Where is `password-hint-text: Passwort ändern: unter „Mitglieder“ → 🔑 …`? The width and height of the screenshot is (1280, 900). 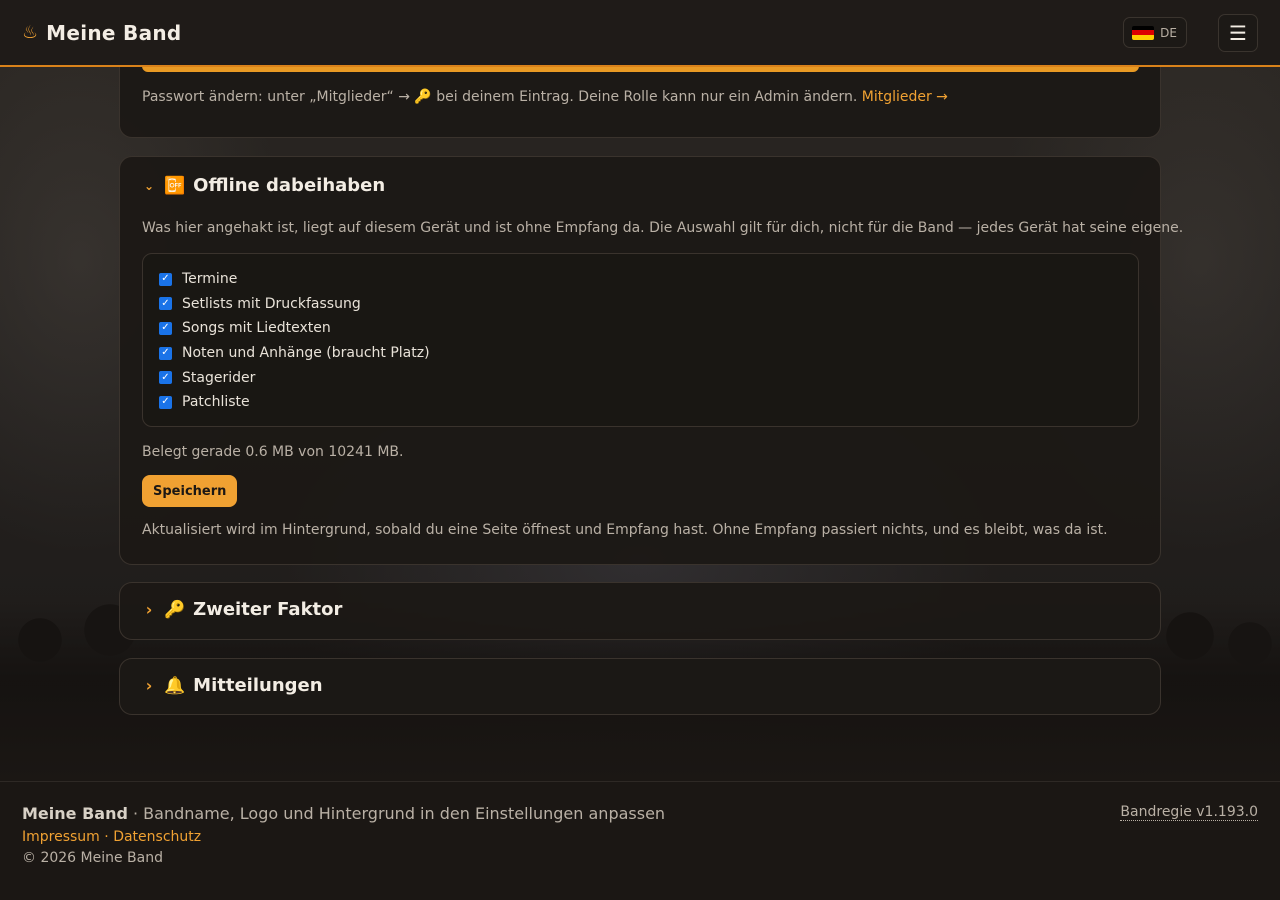
password-hint-text: Passwort ändern: unter „Mitglieder“ → 🔑 … is located at coordinates (500, 97).